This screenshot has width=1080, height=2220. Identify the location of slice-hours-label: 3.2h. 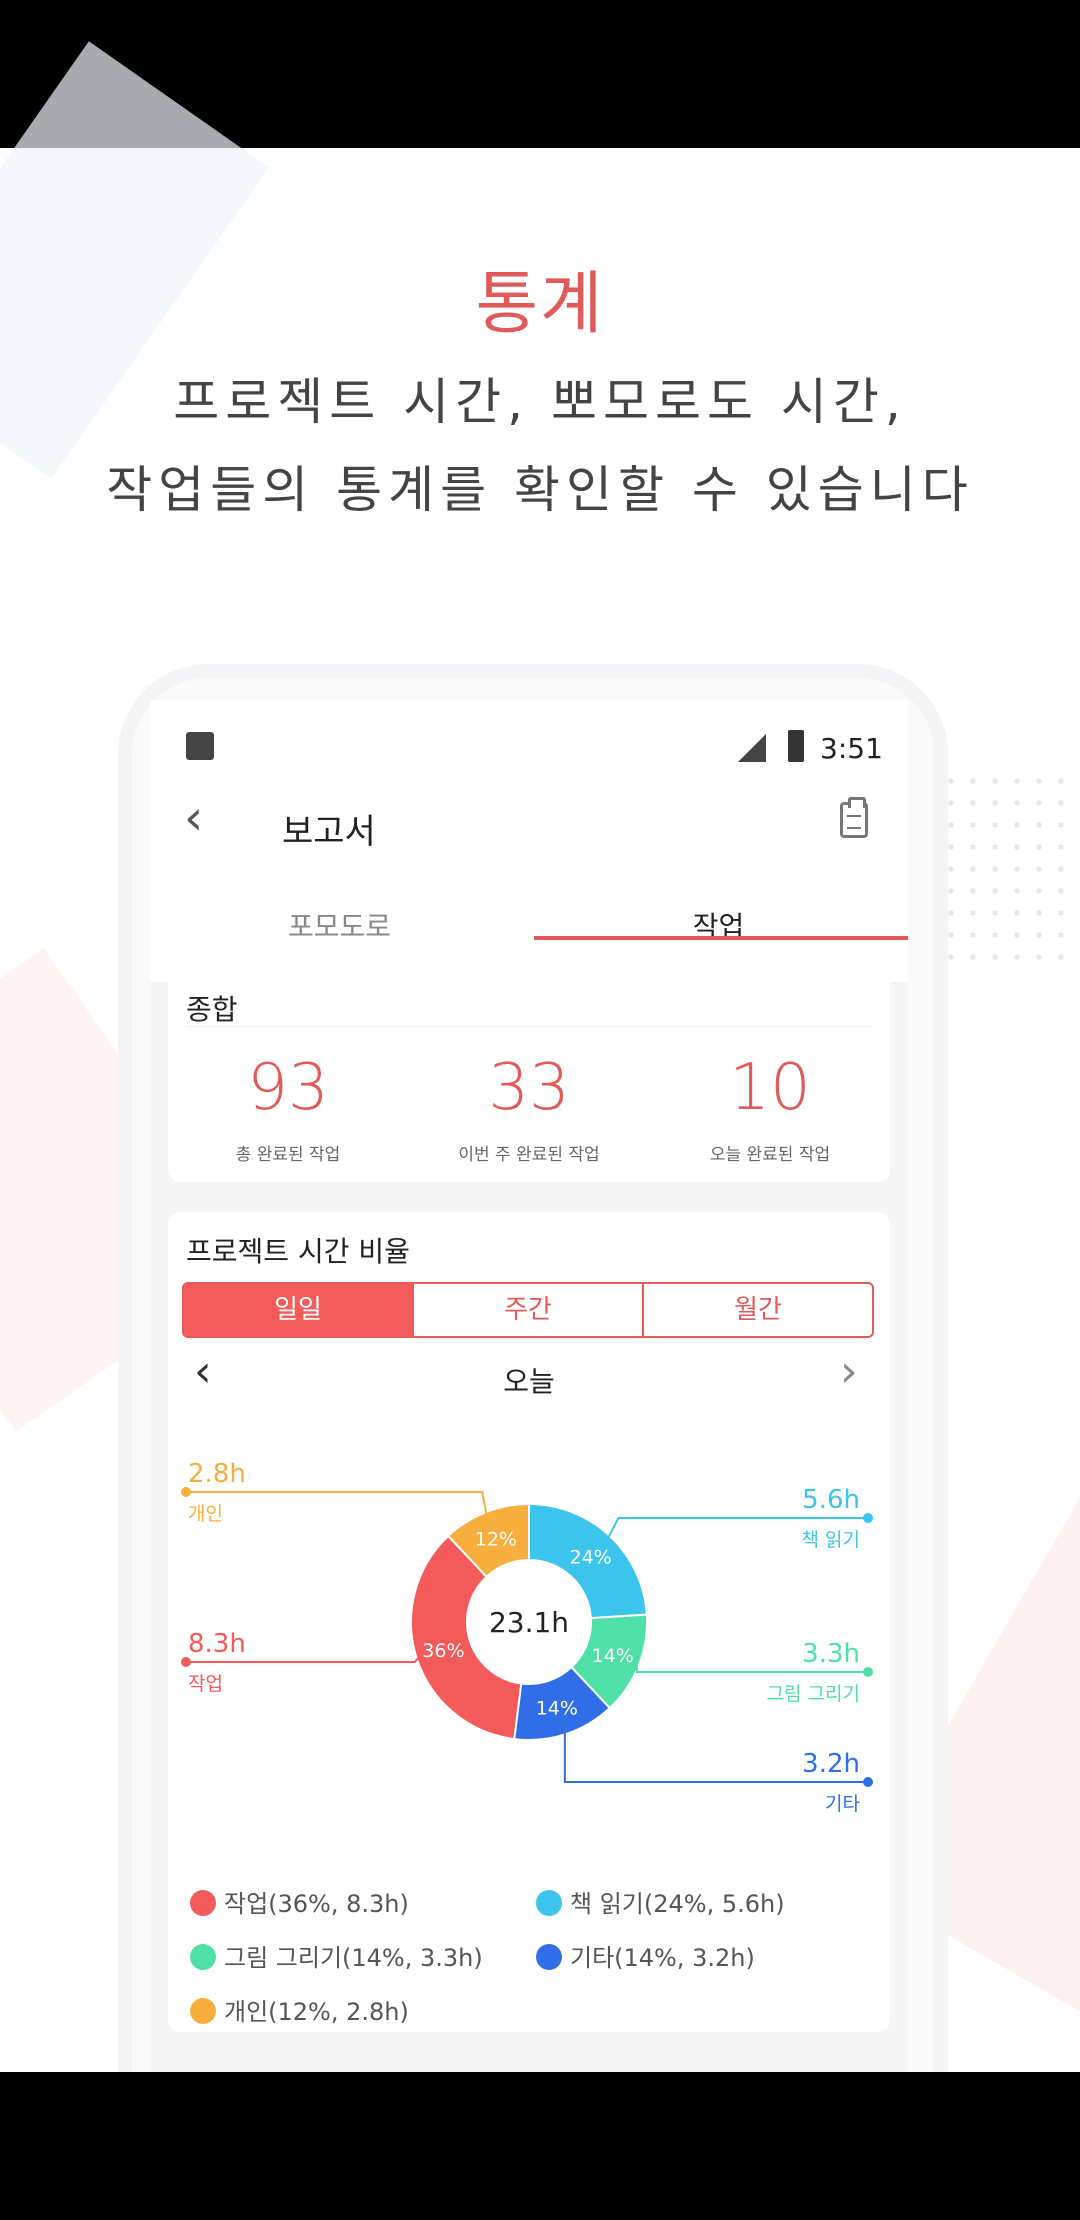
(831, 1764).